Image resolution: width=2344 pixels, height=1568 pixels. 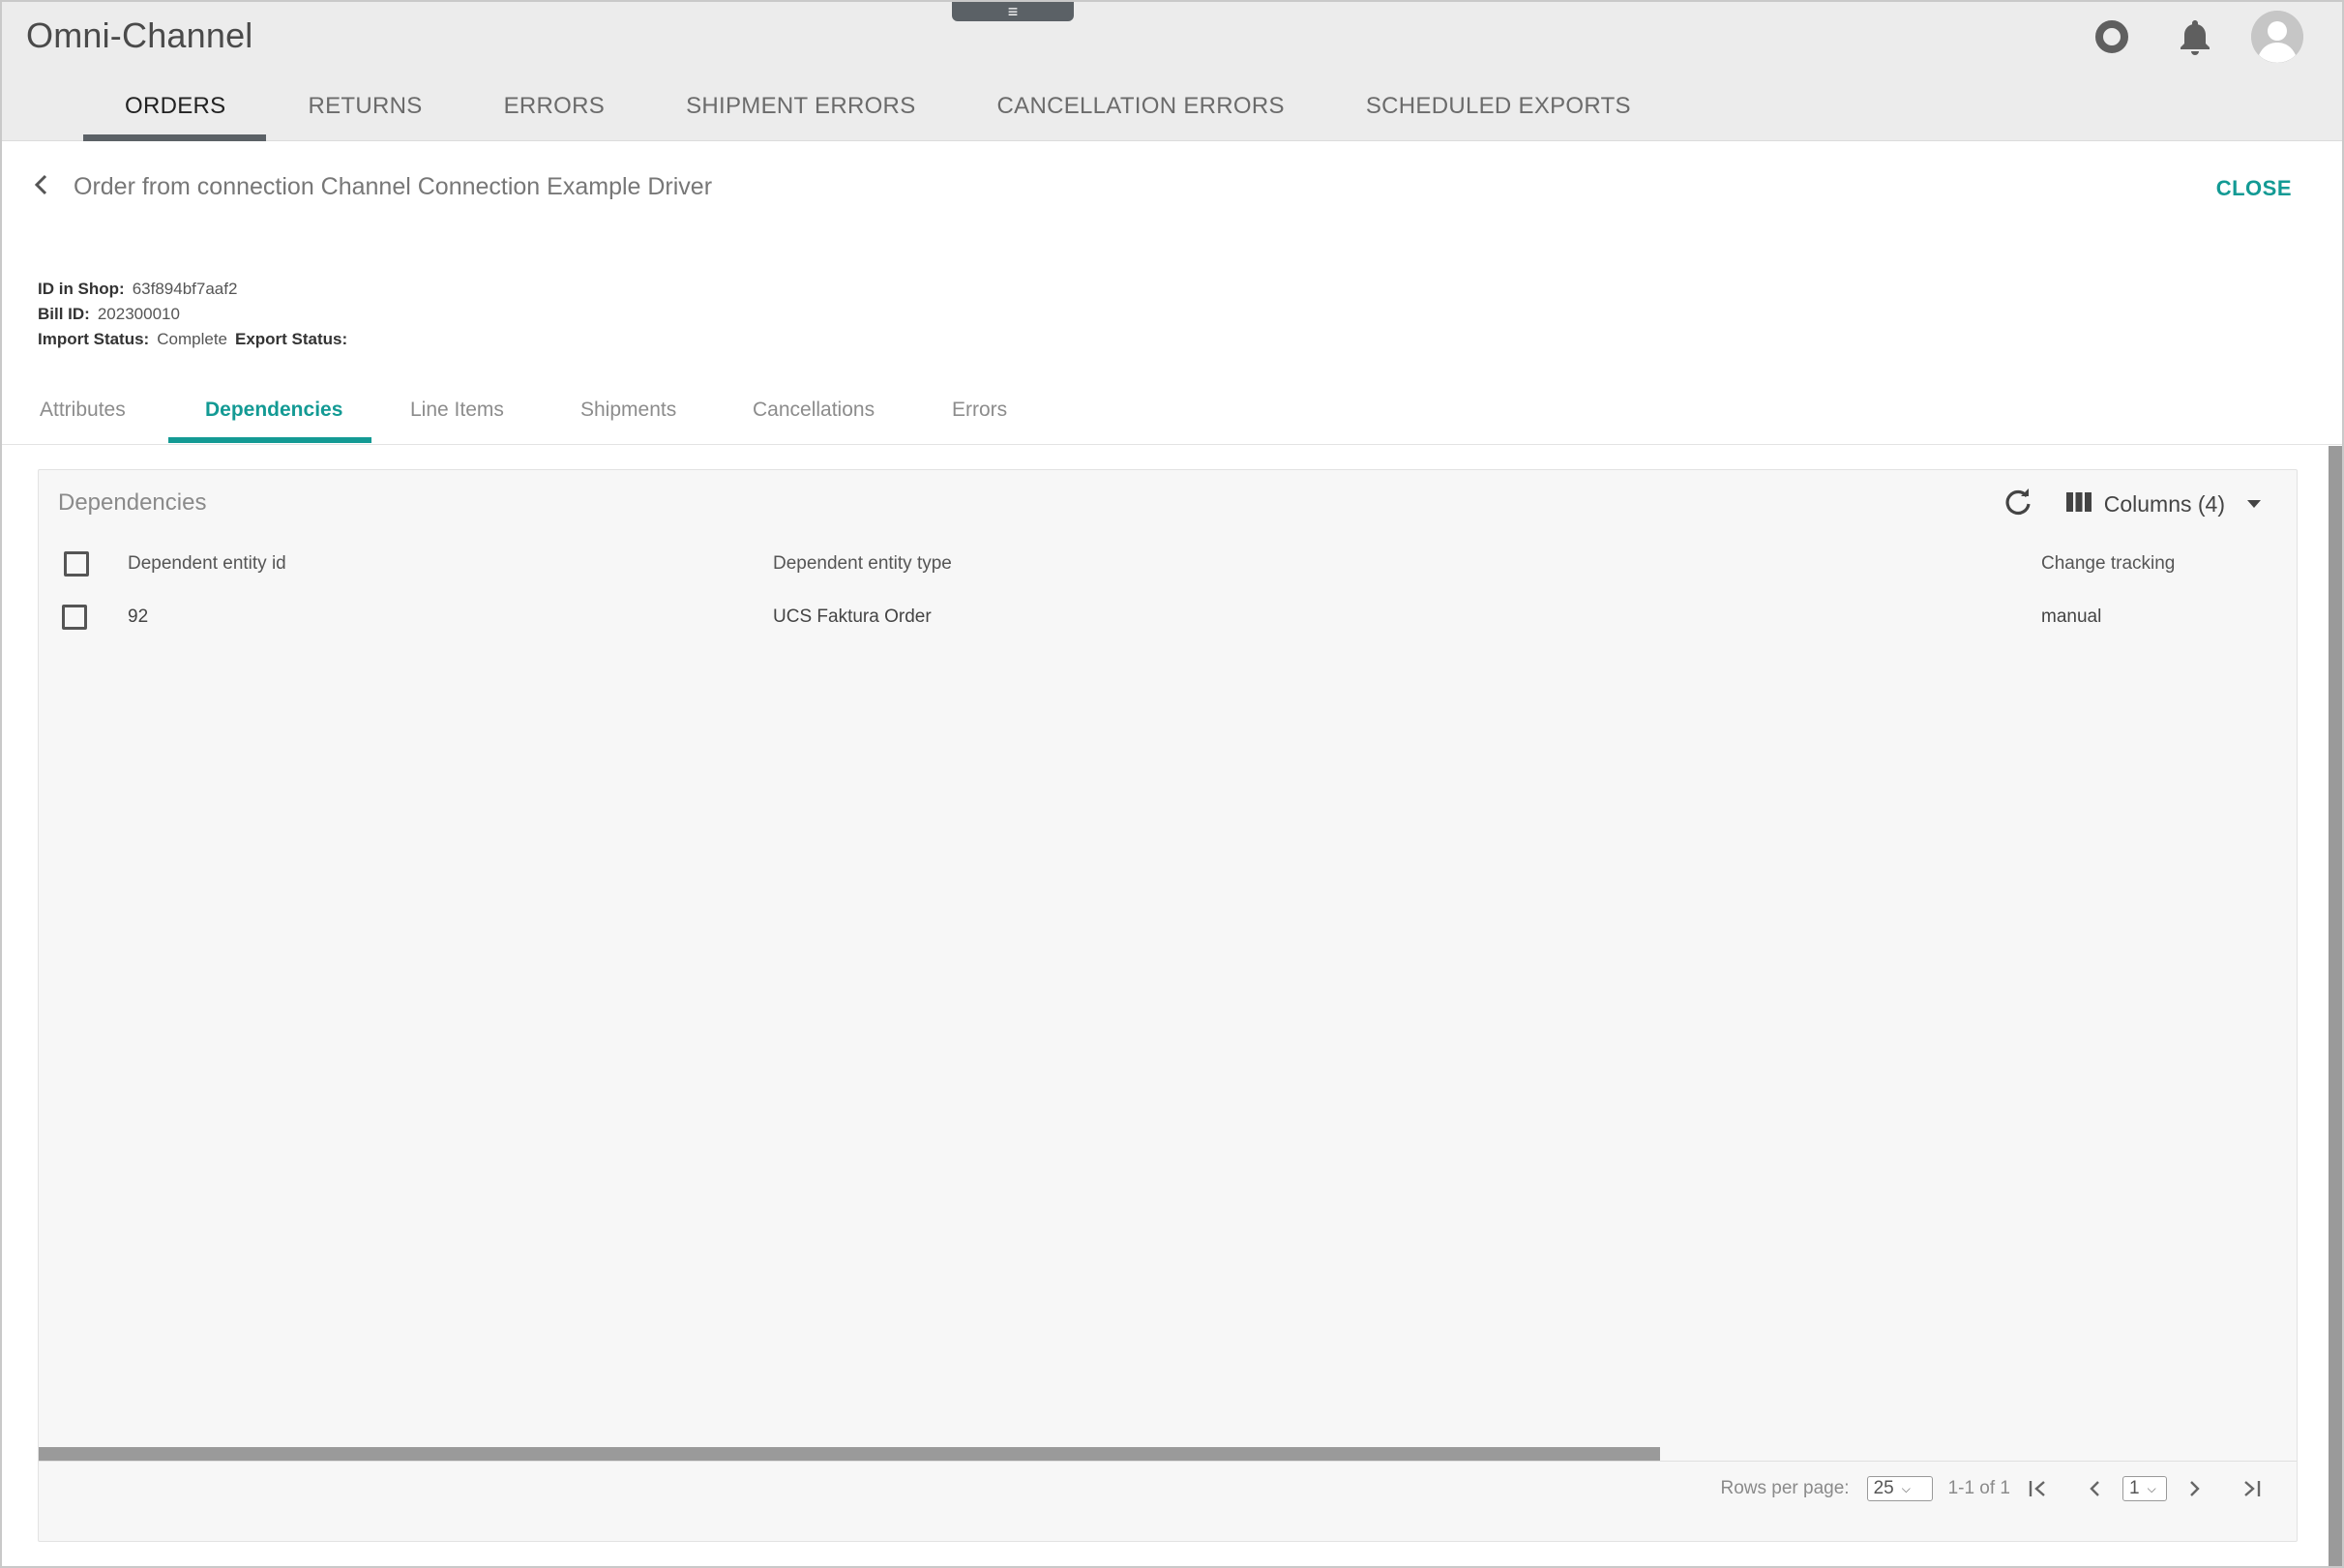 I want to click on refresh-icon, so click(x=2017, y=505).